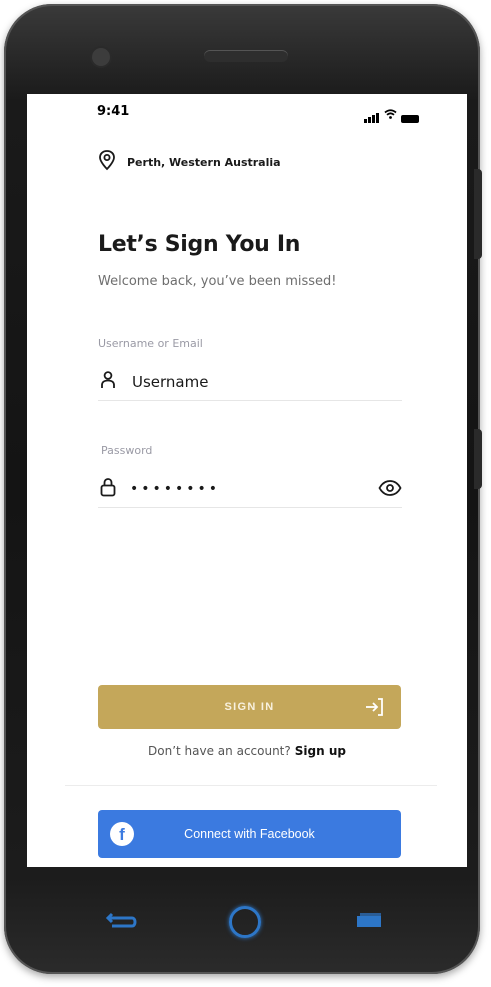  What do you see at coordinates (372, 118) in the screenshot?
I see `signal-icon` at bounding box center [372, 118].